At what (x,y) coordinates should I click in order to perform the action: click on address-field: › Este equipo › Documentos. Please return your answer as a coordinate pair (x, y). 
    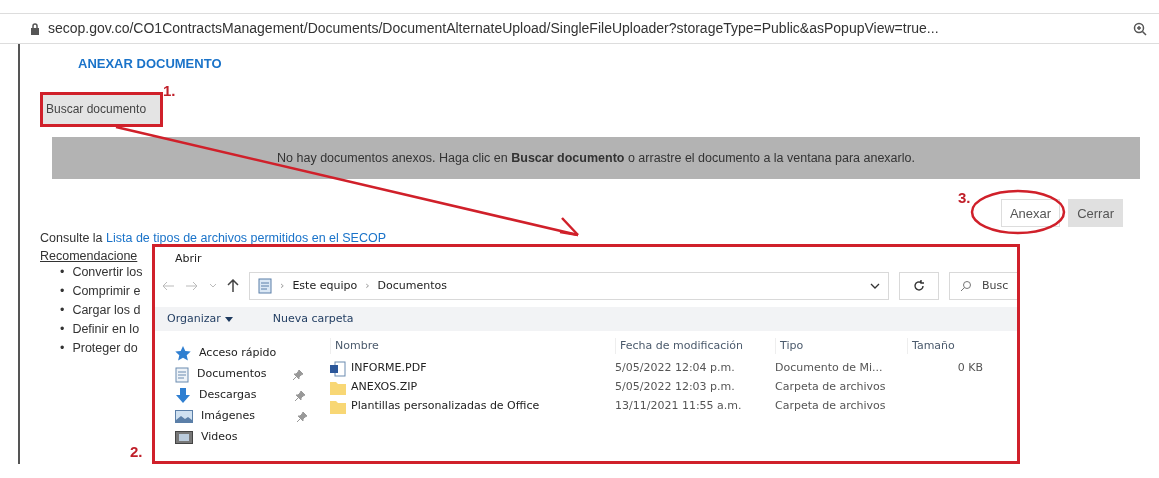
    Looking at the image, I should click on (569, 286).